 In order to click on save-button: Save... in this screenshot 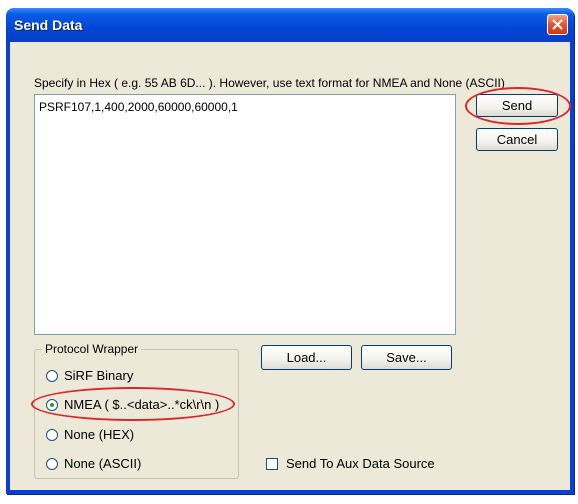, I will do `click(406, 357)`.